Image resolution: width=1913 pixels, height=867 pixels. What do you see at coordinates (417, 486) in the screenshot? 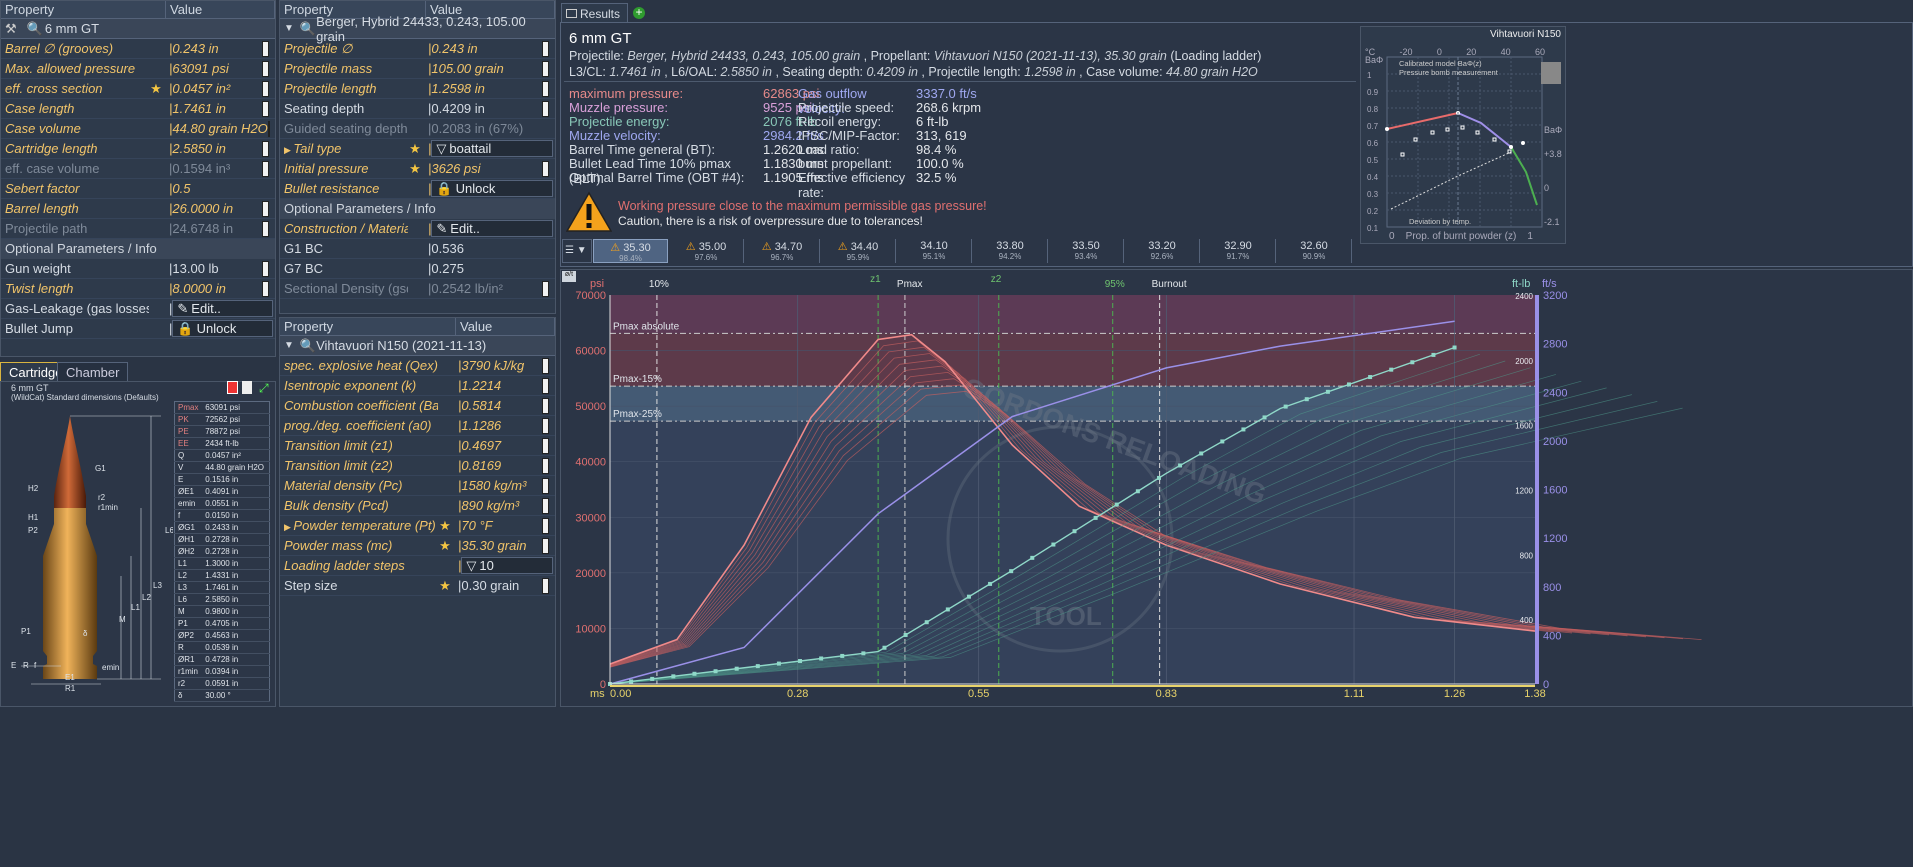
I see `property-row-material-density-pc: Material density (Pc) | 1580 kg/m³` at bounding box center [417, 486].